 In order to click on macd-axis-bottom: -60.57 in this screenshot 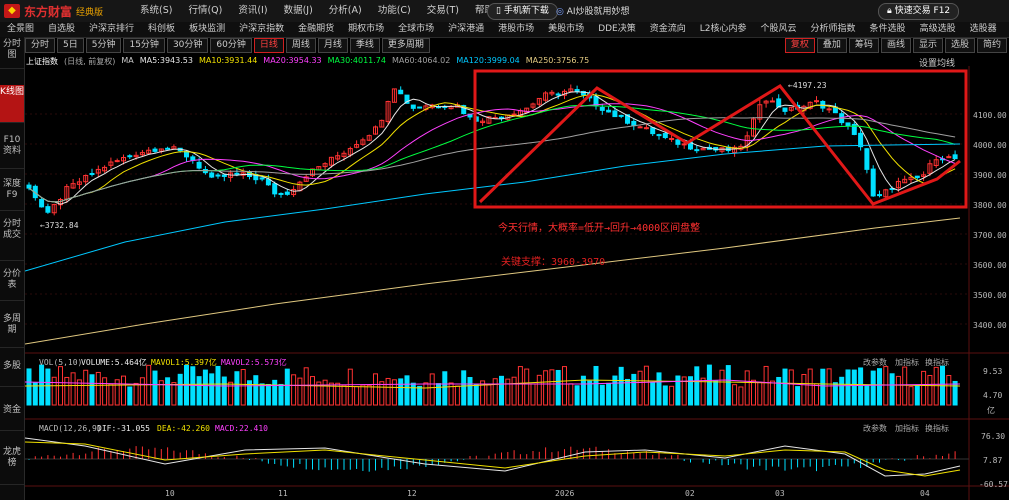, I will do `click(993, 484)`.